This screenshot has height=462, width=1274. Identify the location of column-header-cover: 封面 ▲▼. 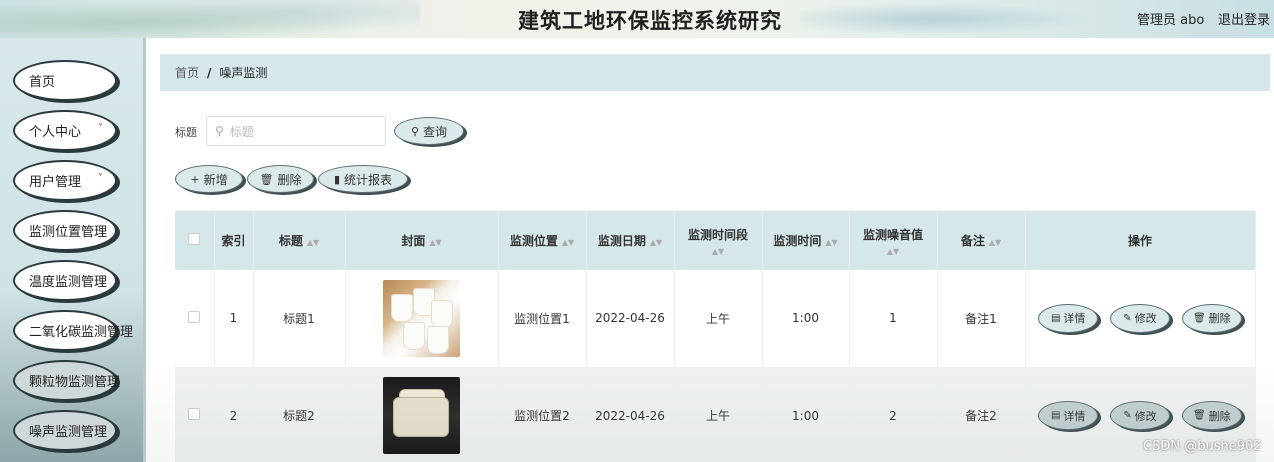
(422, 240).